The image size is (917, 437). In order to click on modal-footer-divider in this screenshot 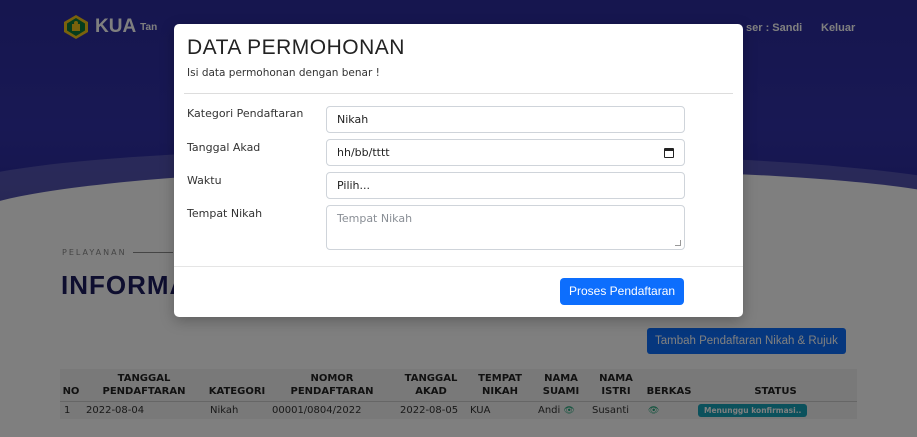, I will do `click(458, 266)`.